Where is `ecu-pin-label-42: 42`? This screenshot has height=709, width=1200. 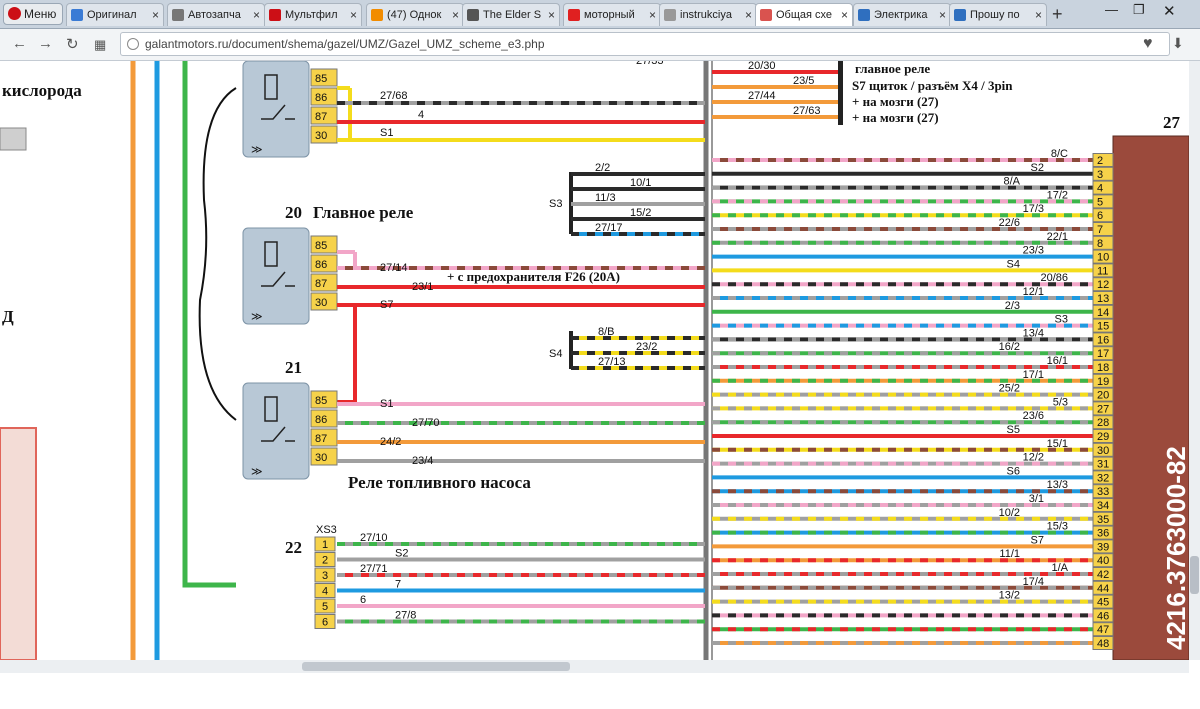
ecu-pin-label-42: 42 is located at coordinates (1103, 575).